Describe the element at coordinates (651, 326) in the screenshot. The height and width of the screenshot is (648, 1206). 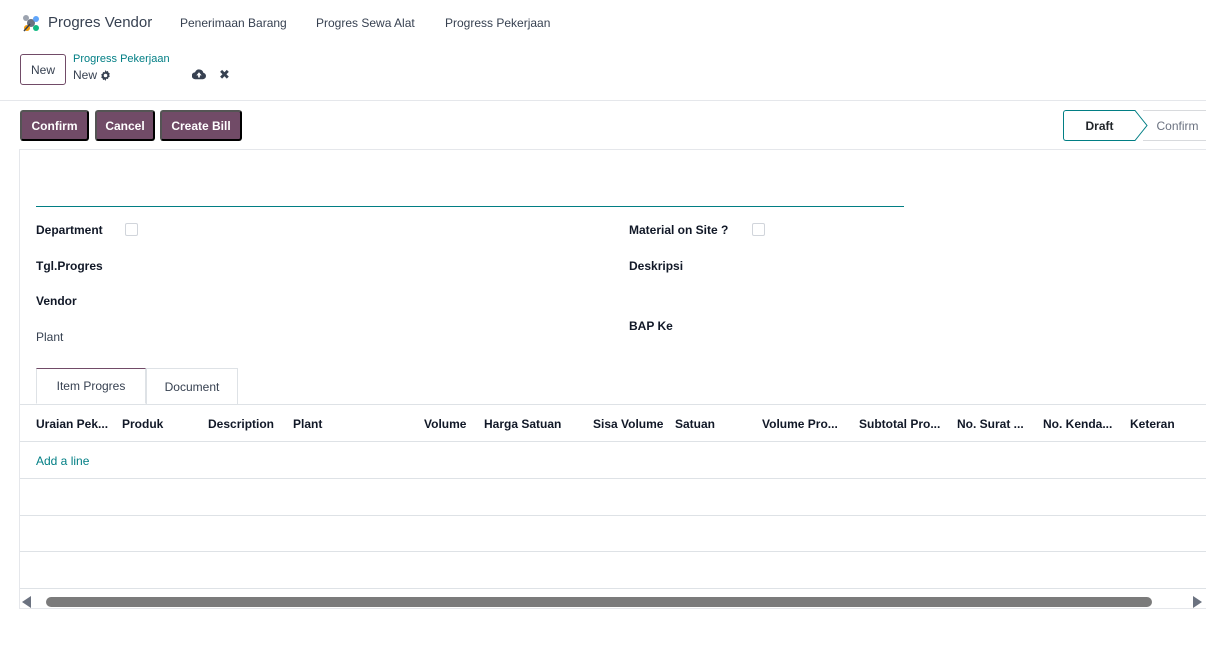
I see `bap-ke-label: BAP Ke` at that location.